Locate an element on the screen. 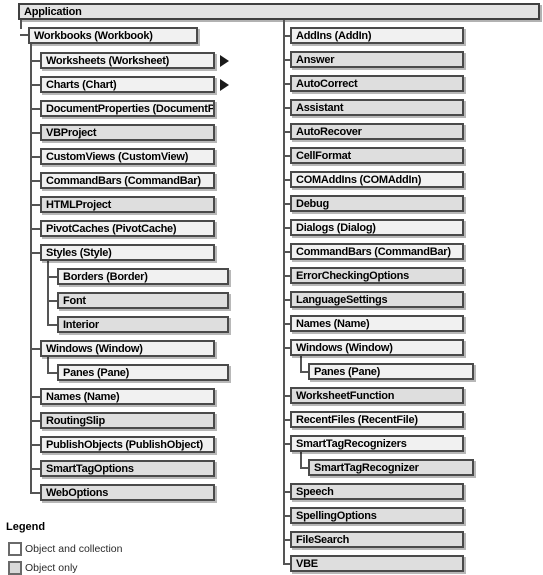  stub-publishobjects-publishobject is located at coordinates (35, 445).